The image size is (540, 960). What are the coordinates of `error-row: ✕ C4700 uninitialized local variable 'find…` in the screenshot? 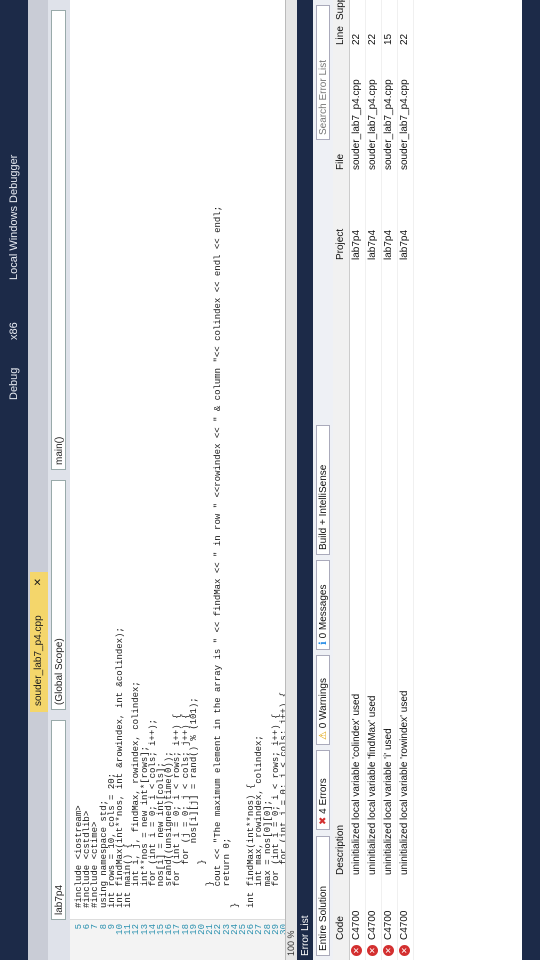 It's located at (373, 480).